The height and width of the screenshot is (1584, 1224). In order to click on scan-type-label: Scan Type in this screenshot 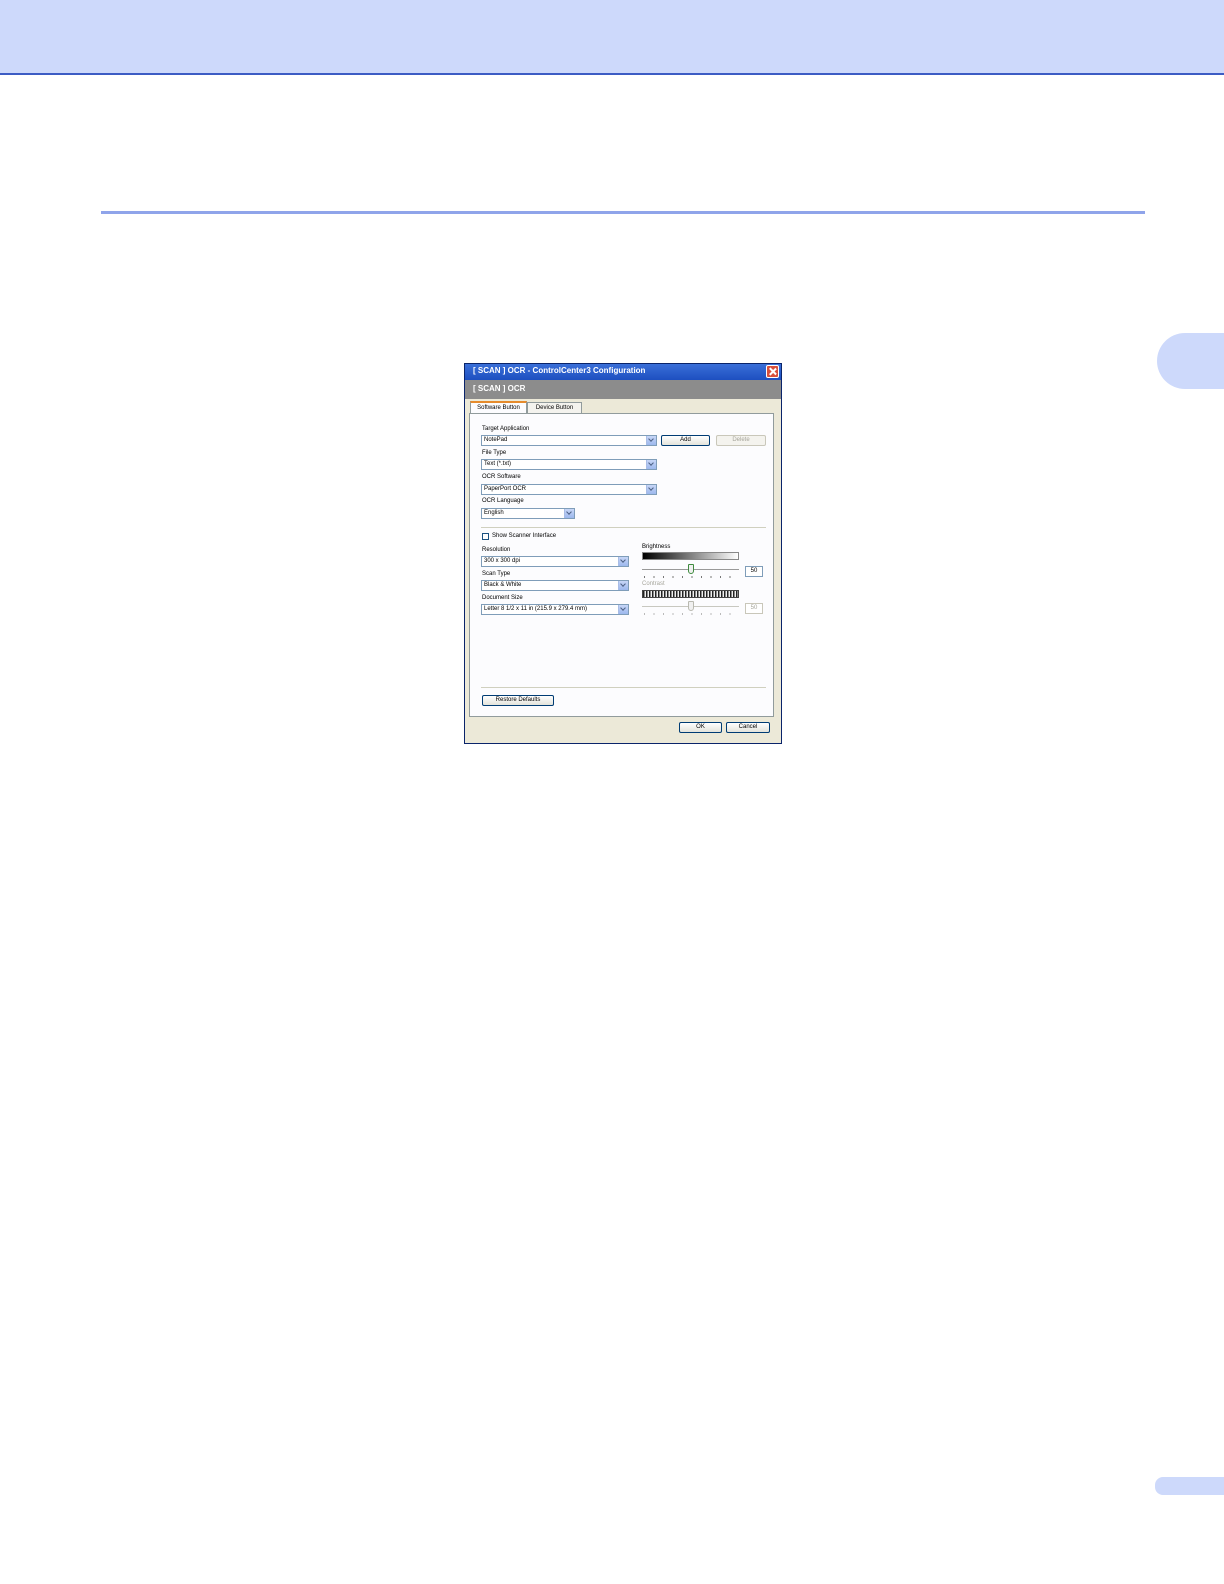, I will do `click(496, 574)`.